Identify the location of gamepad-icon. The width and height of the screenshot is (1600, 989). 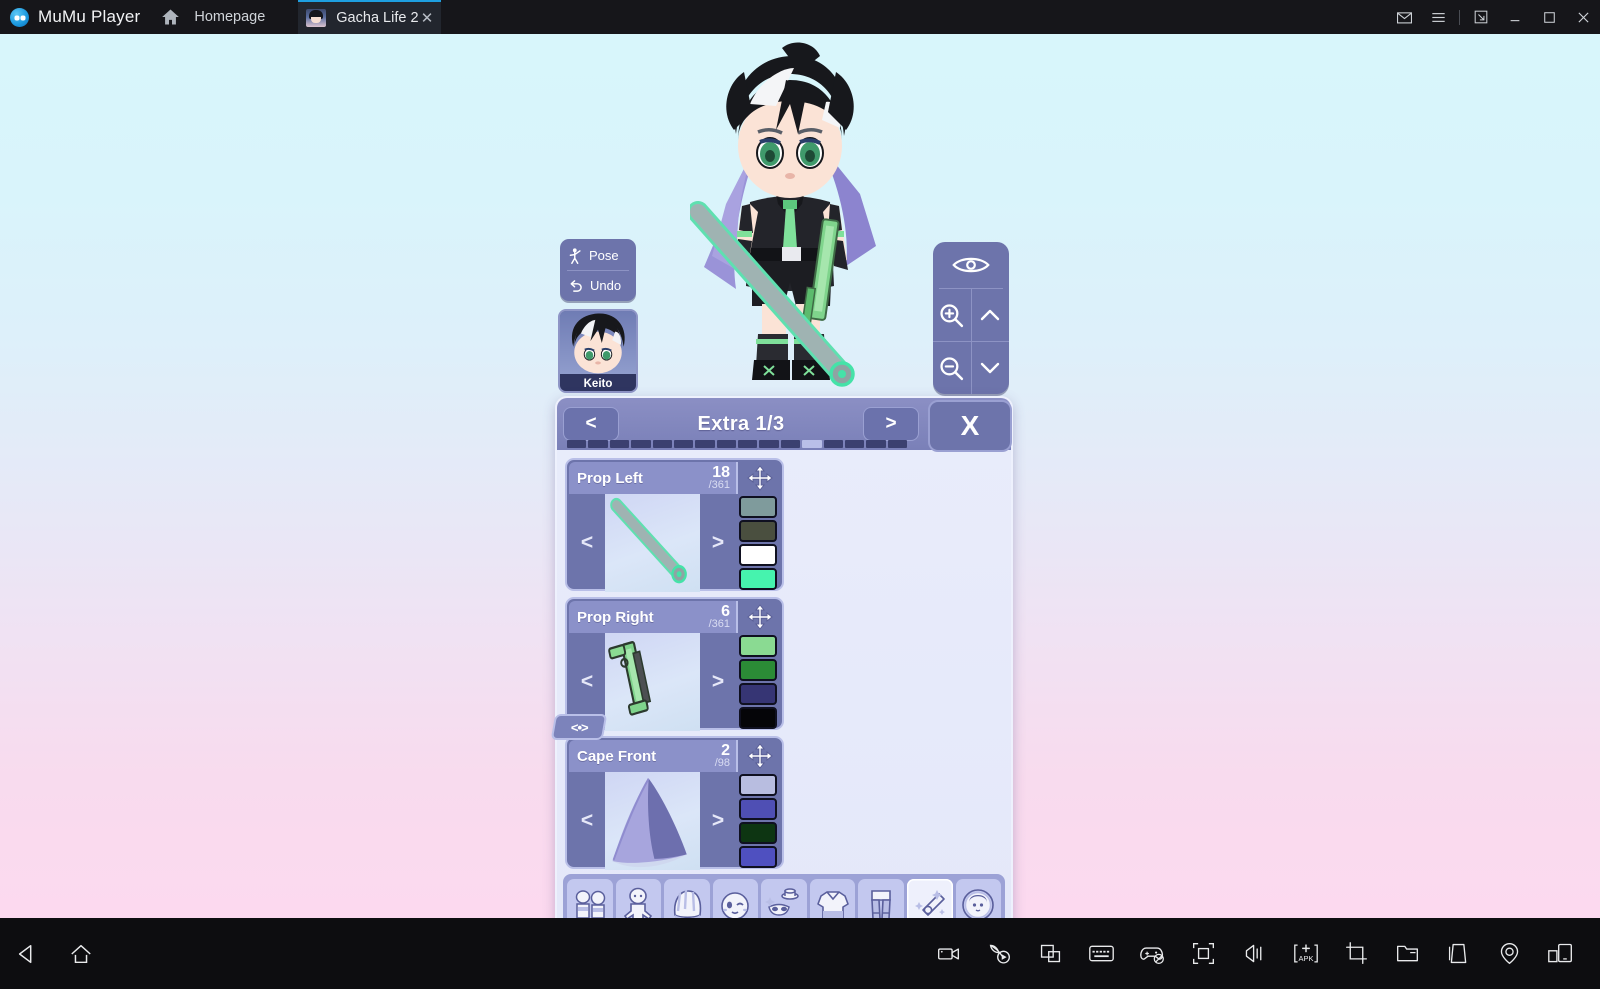
(1152, 956).